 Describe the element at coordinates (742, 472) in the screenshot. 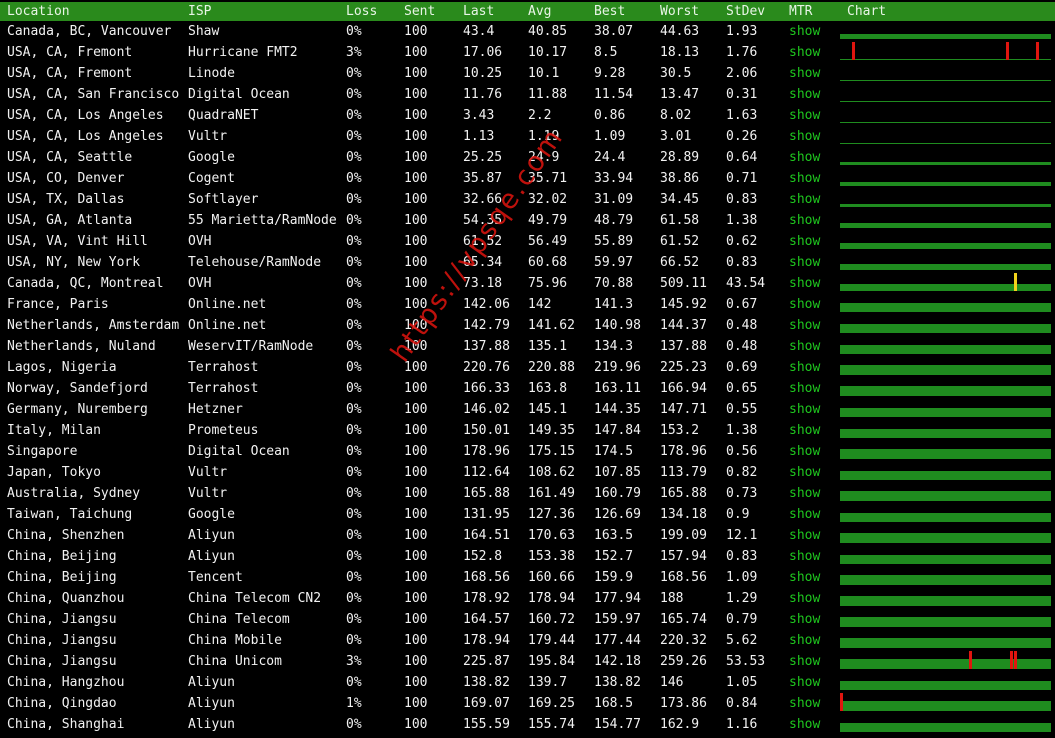

I see `cell-stdev: 0.82` at that location.